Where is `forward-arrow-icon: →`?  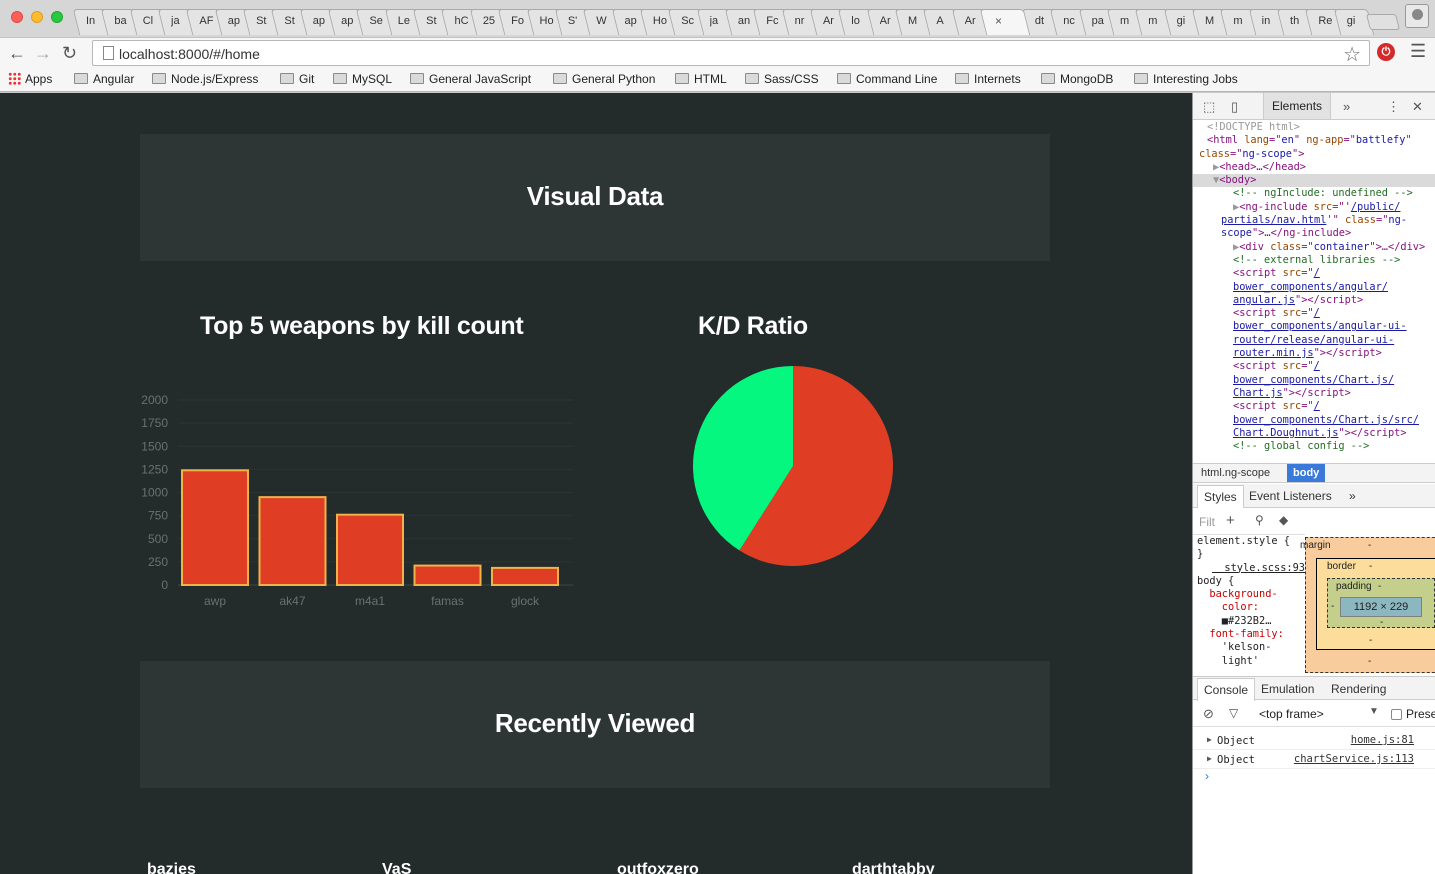
forward-arrow-icon: → is located at coordinates (43, 53).